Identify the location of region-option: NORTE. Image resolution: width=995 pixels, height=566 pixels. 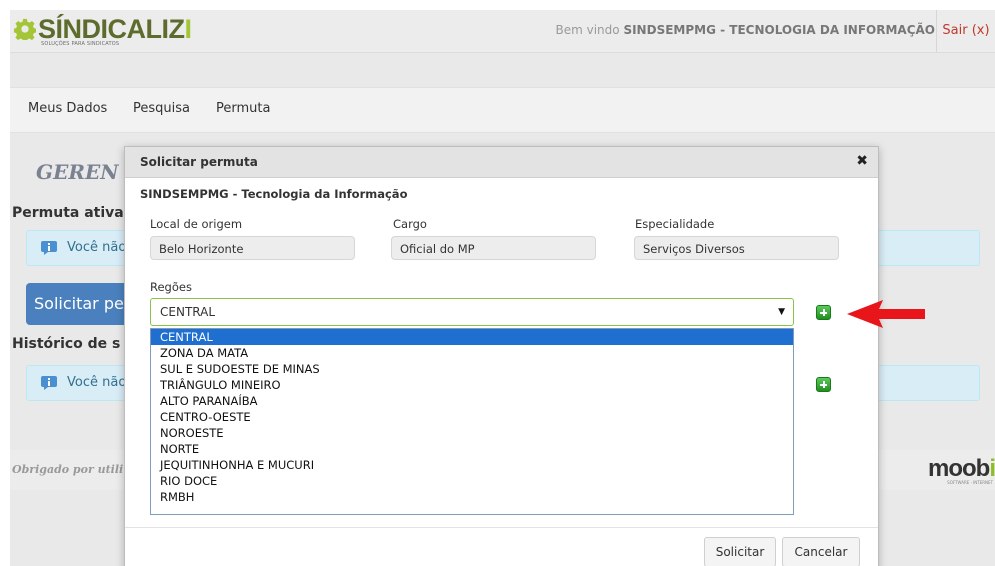
(472, 449).